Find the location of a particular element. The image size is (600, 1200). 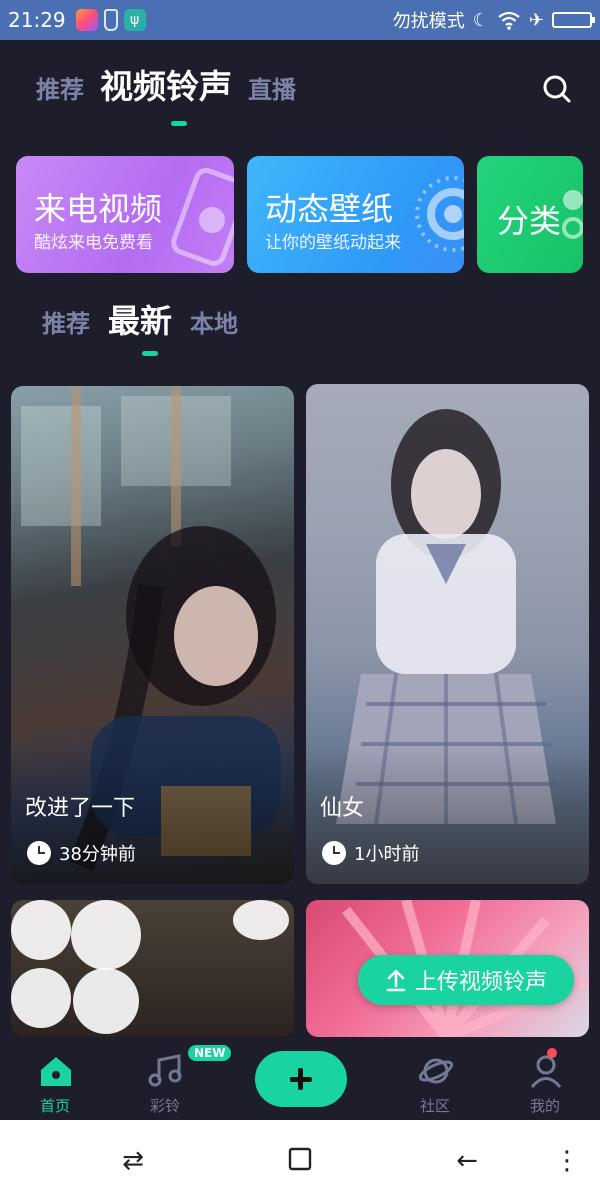

battery-icon is located at coordinates (573, 20).